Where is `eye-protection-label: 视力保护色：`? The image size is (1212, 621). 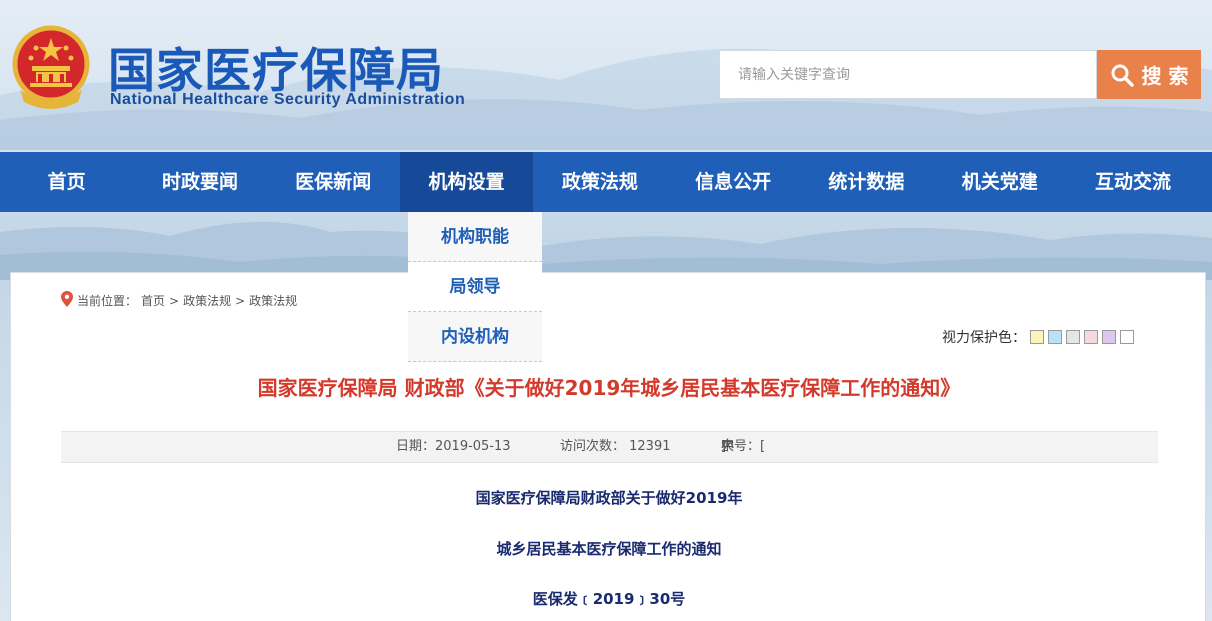 eye-protection-label: 视力保护色： is located at coordinates (984, 338).